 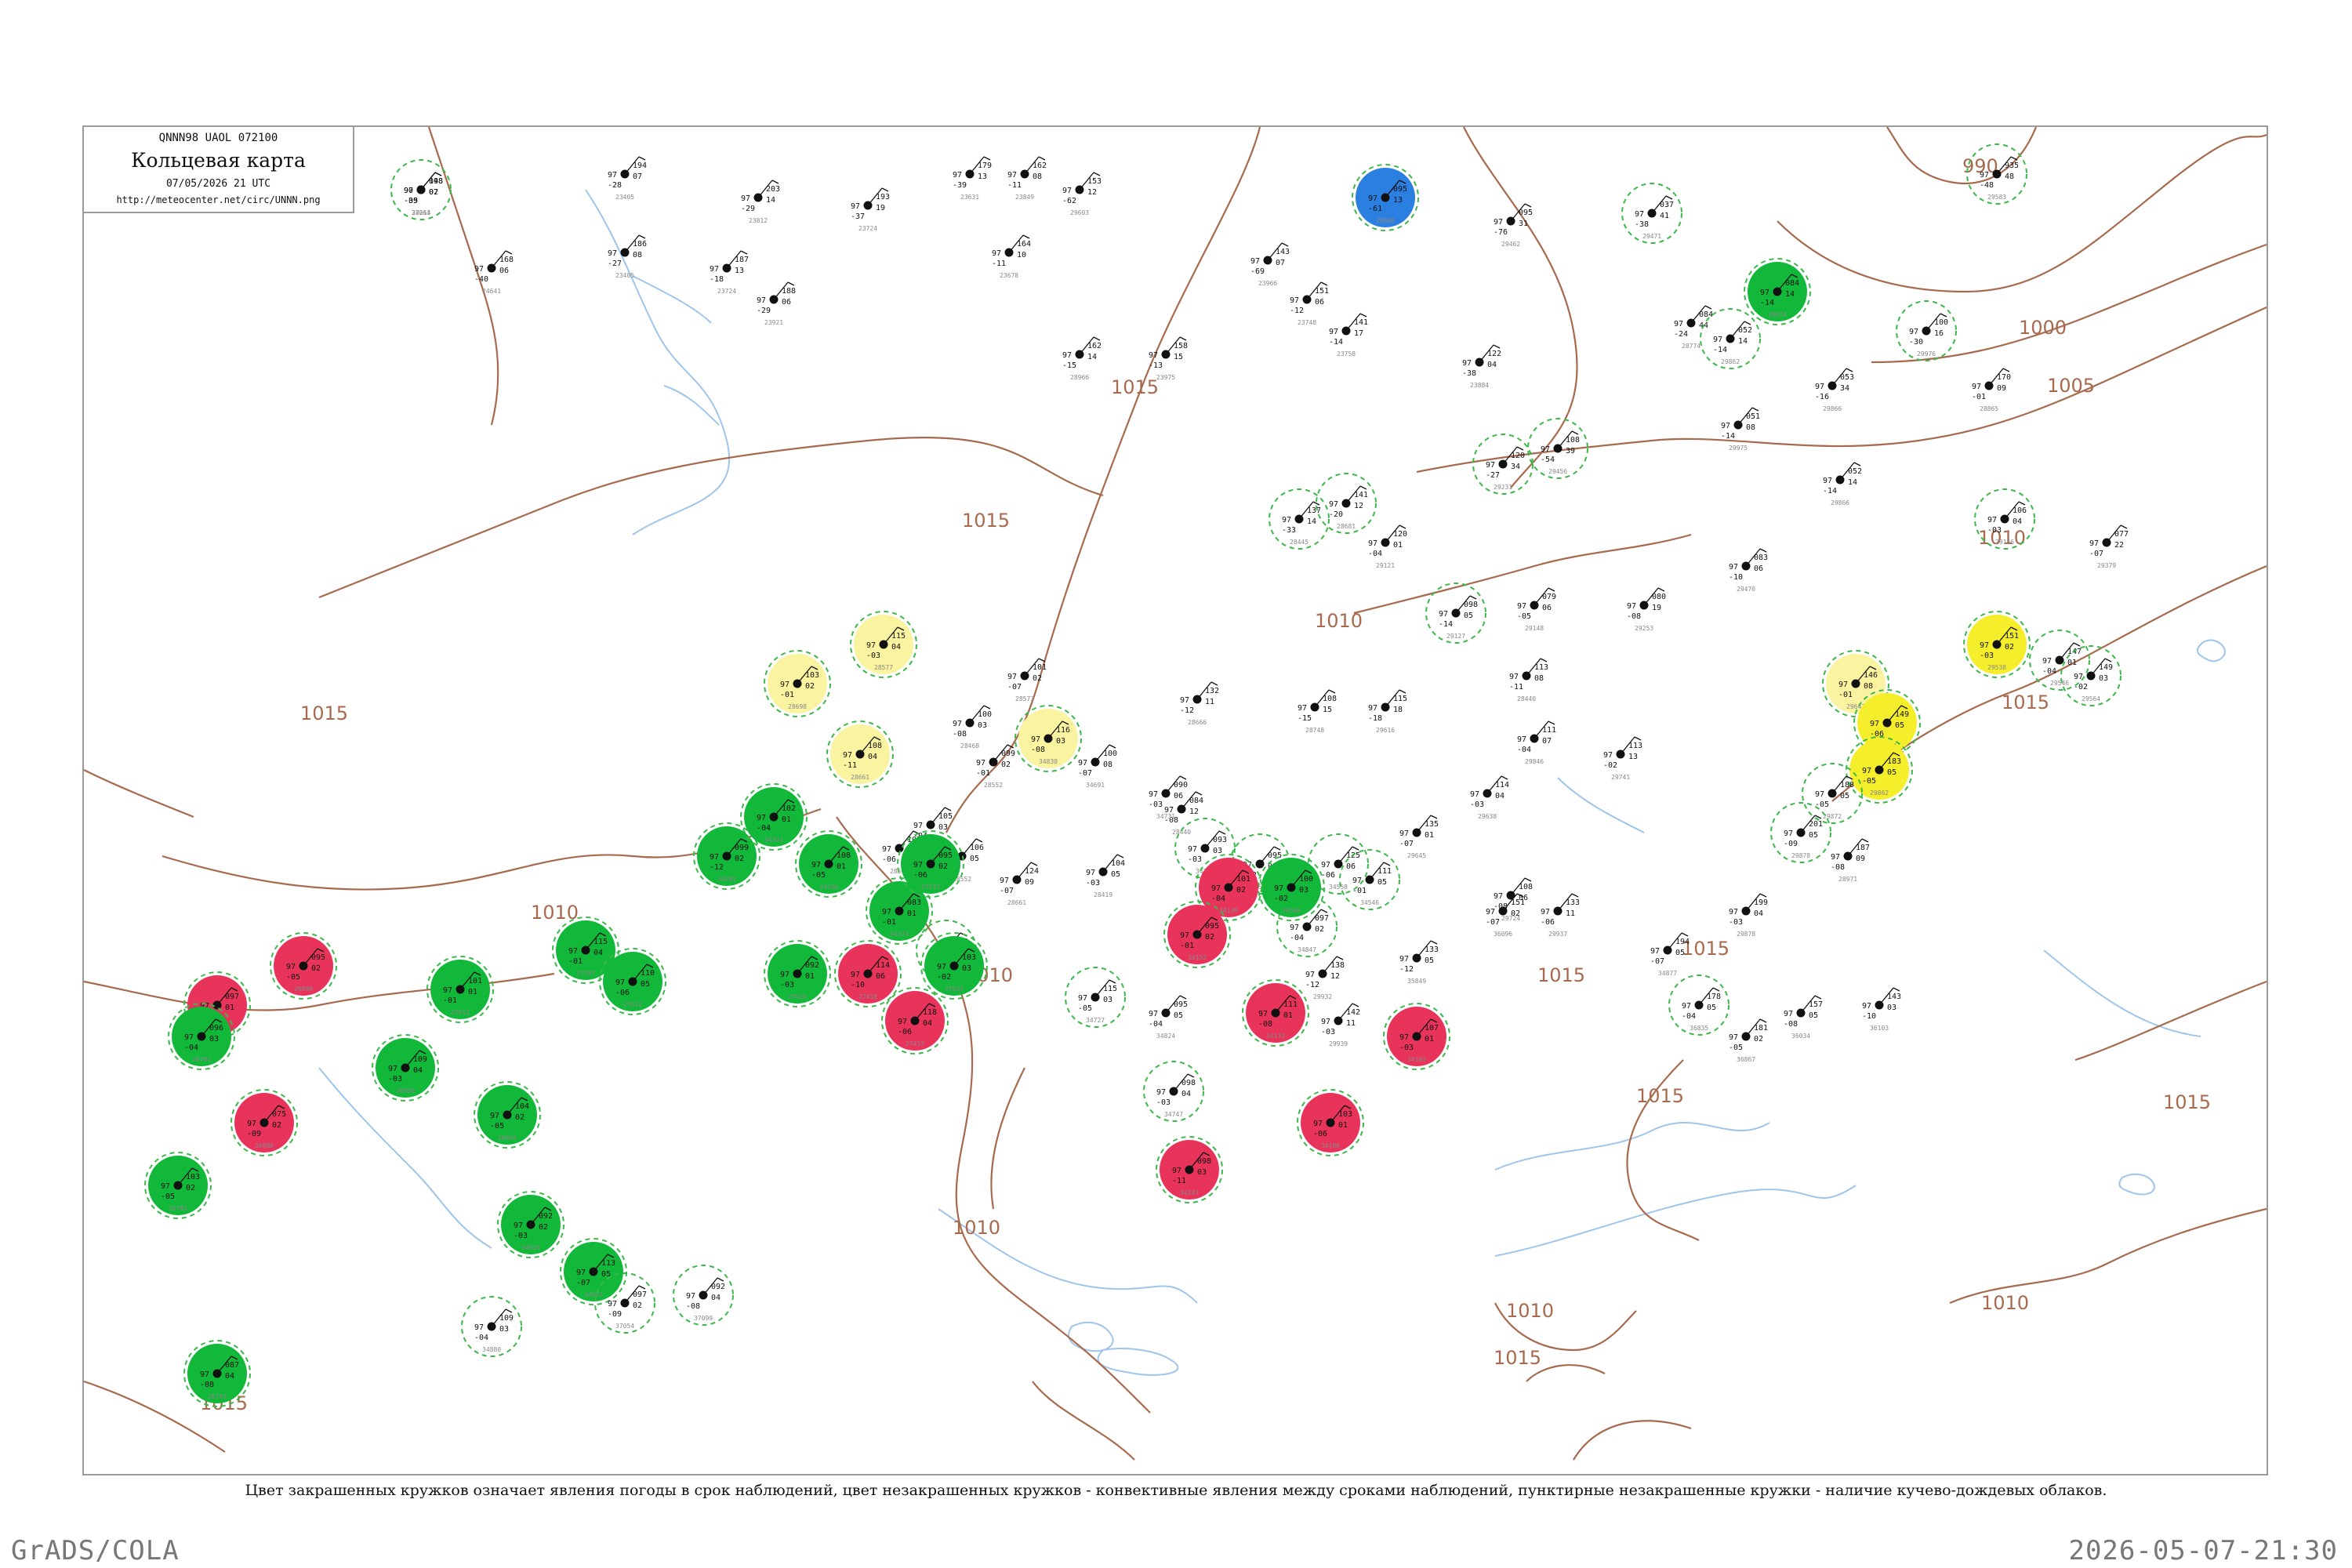 What do you see at coordinates (1419, 962) in the screenshot?
I see `weather-station: 97-12 133 05 35849` at bounding box center [1419, 962].